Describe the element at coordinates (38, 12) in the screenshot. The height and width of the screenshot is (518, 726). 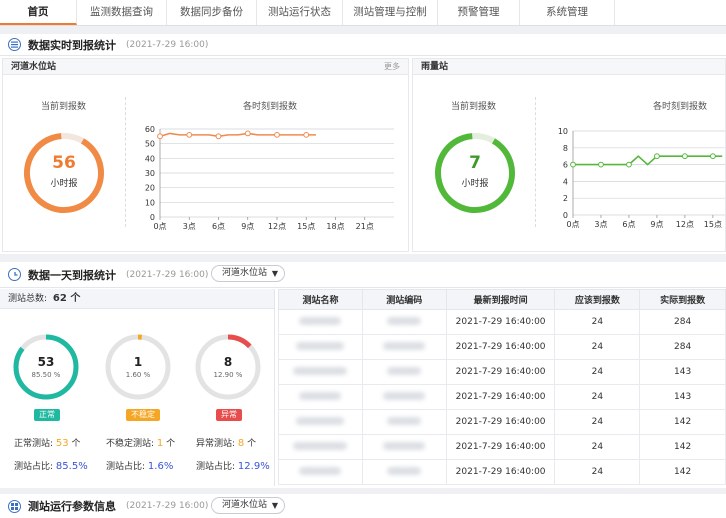
I see `nav-tab: 首页` at that location.